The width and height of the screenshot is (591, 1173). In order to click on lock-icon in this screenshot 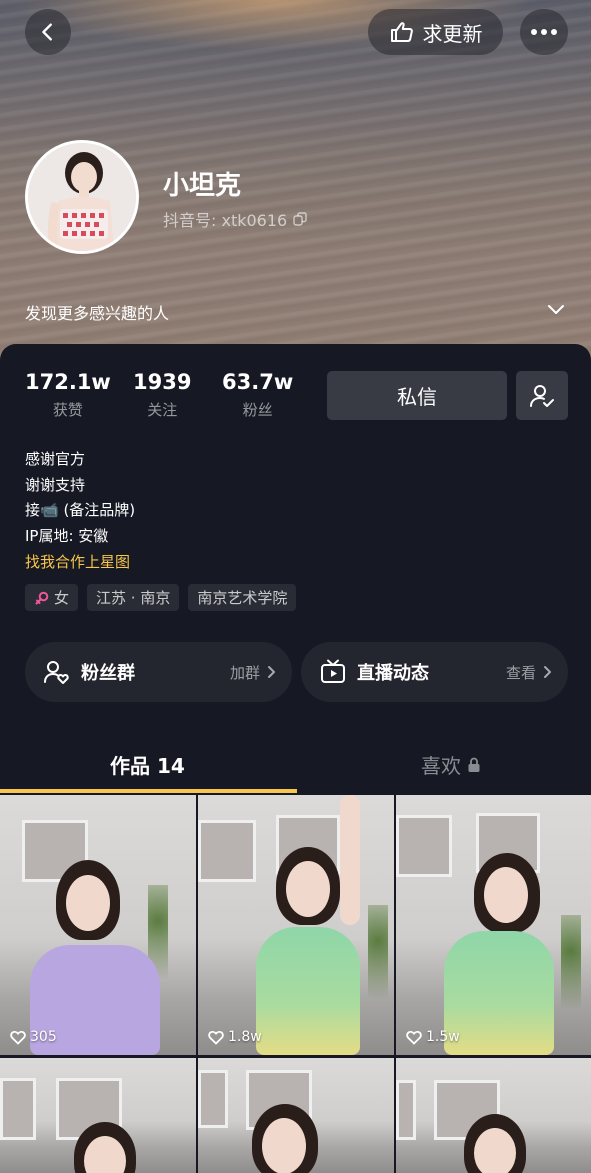, I will do `click(474, 764)`.